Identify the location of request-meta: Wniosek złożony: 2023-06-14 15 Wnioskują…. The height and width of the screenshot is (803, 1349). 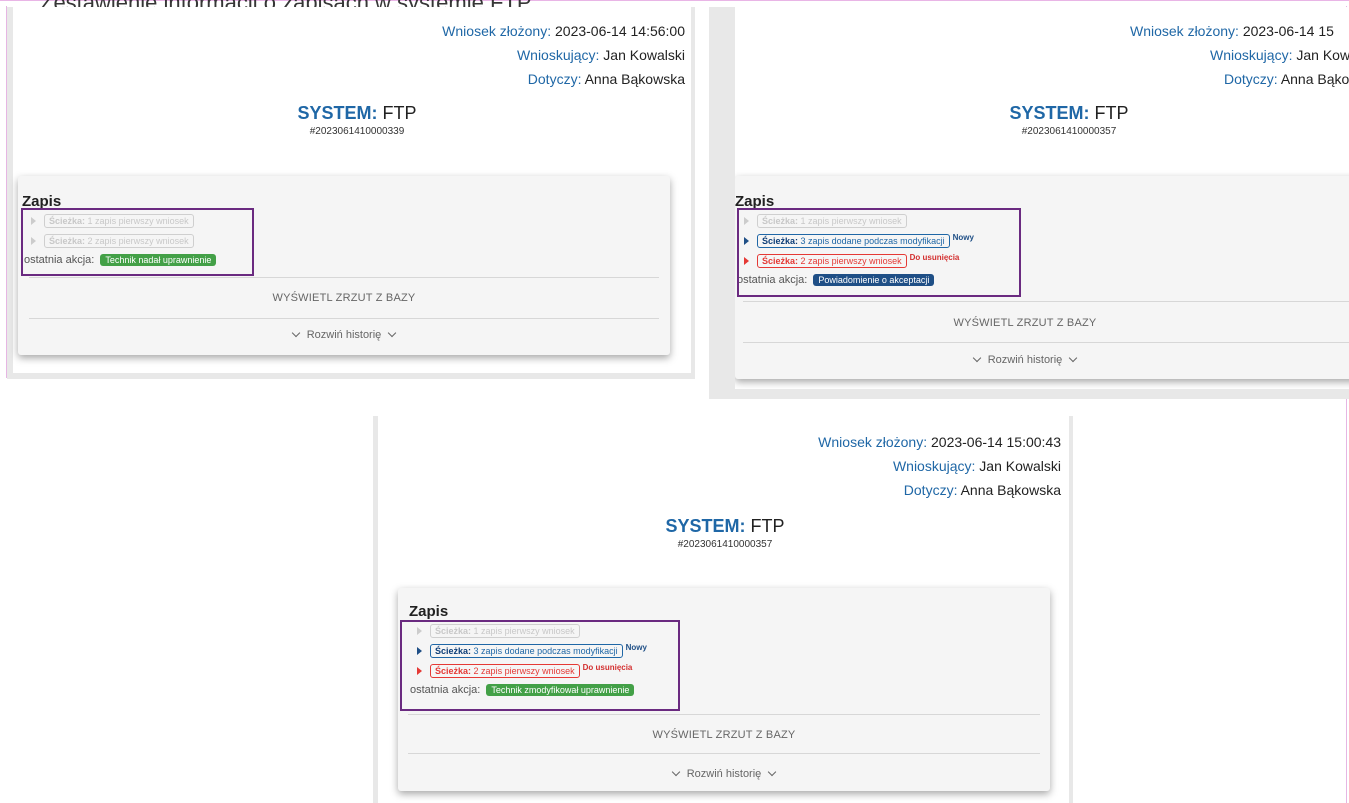
(1239, 55).